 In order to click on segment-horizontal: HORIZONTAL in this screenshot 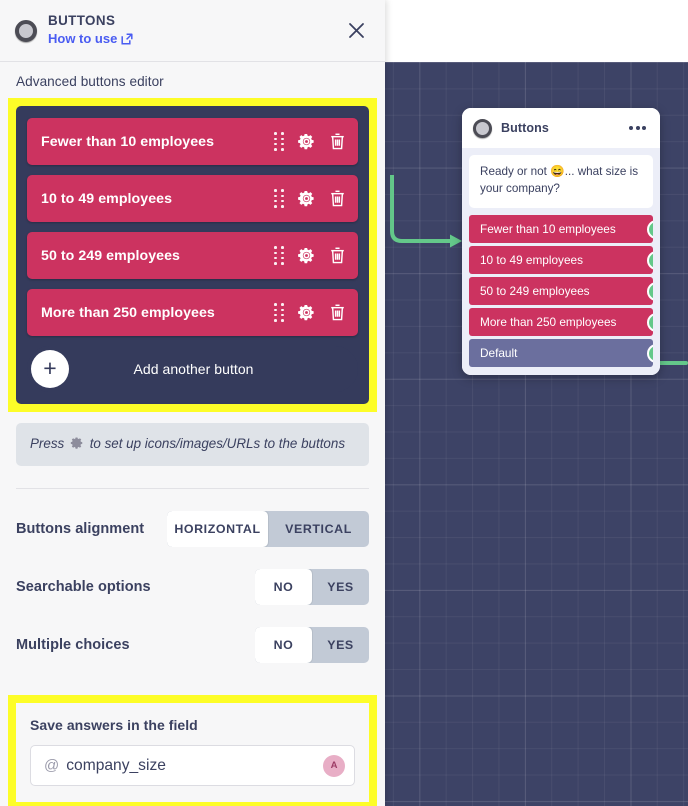, I will do `click(217, 529)`.